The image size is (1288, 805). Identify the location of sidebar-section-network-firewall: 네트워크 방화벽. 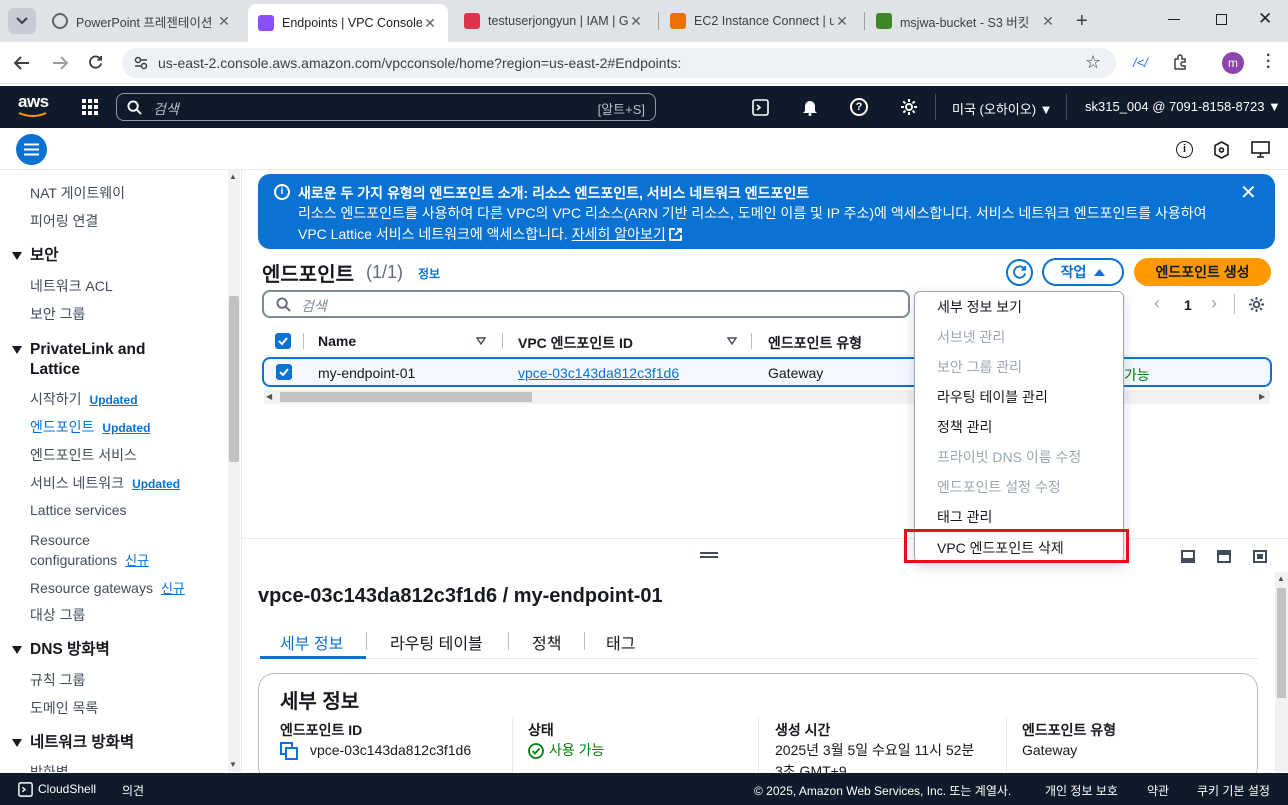
(73, 743).